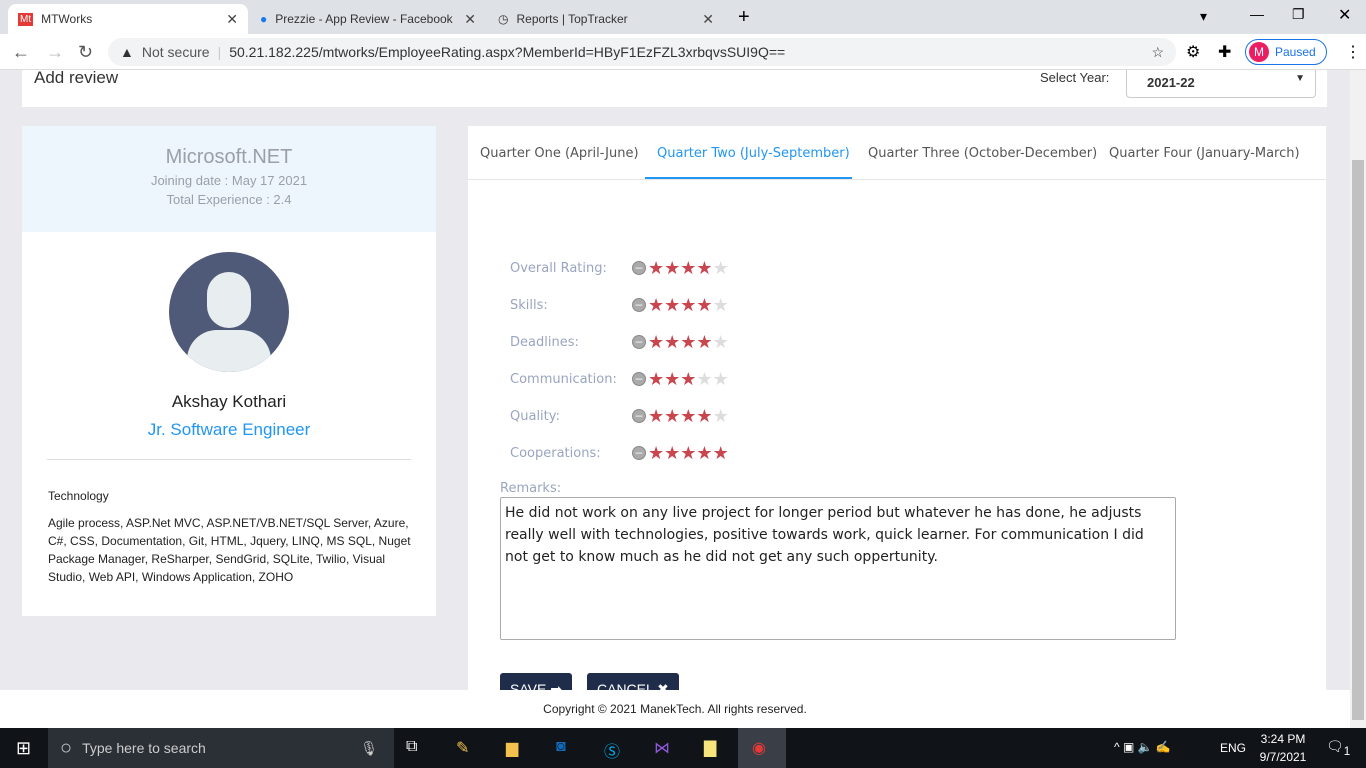 The height and width of the screenshot is (768, 1366). I want to click on sticky-notes-icon: ▇, so click(710, 748).